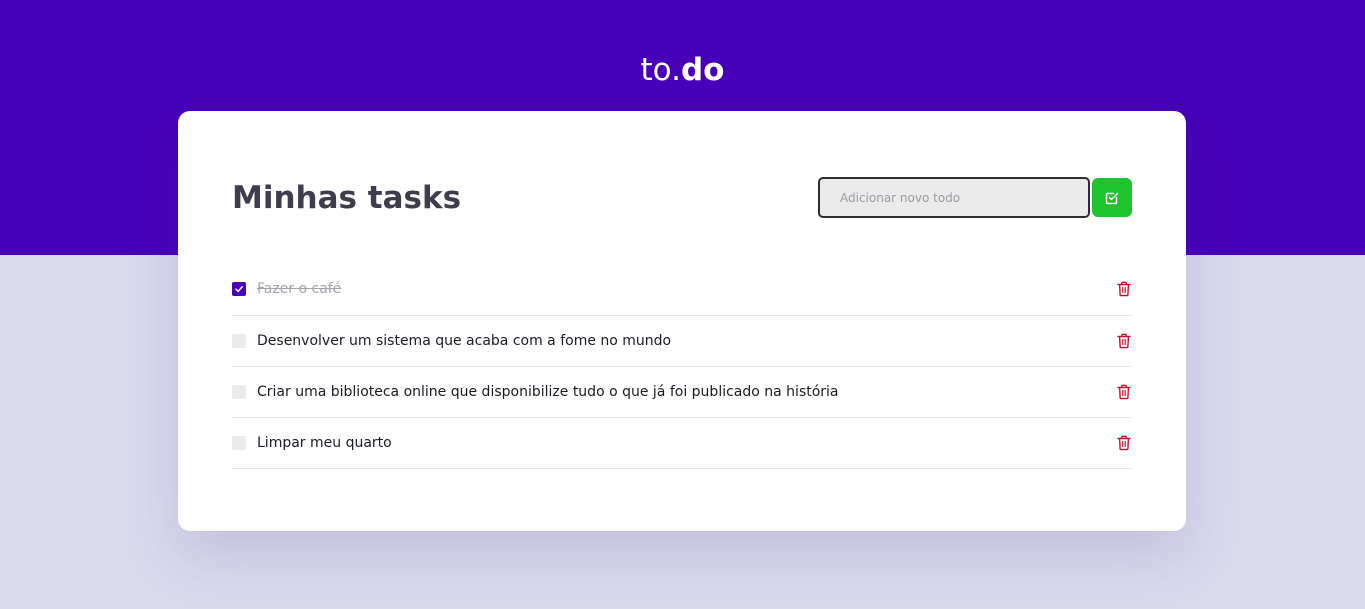 The image size is (1365, 609). Describe the element at coordinates (324, 443) in the screenshot. I see `task-label: Limpar meu quarto` at that location.